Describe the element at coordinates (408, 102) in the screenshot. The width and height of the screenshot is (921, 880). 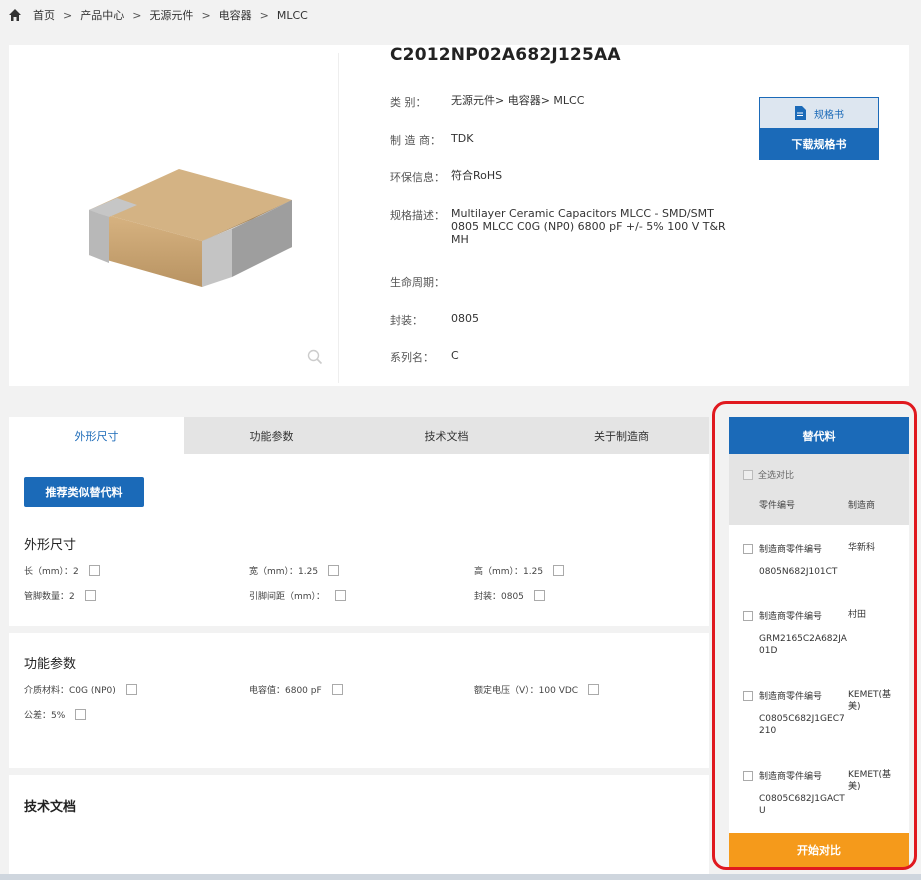
I see `info-label: 类 别：` at that location.